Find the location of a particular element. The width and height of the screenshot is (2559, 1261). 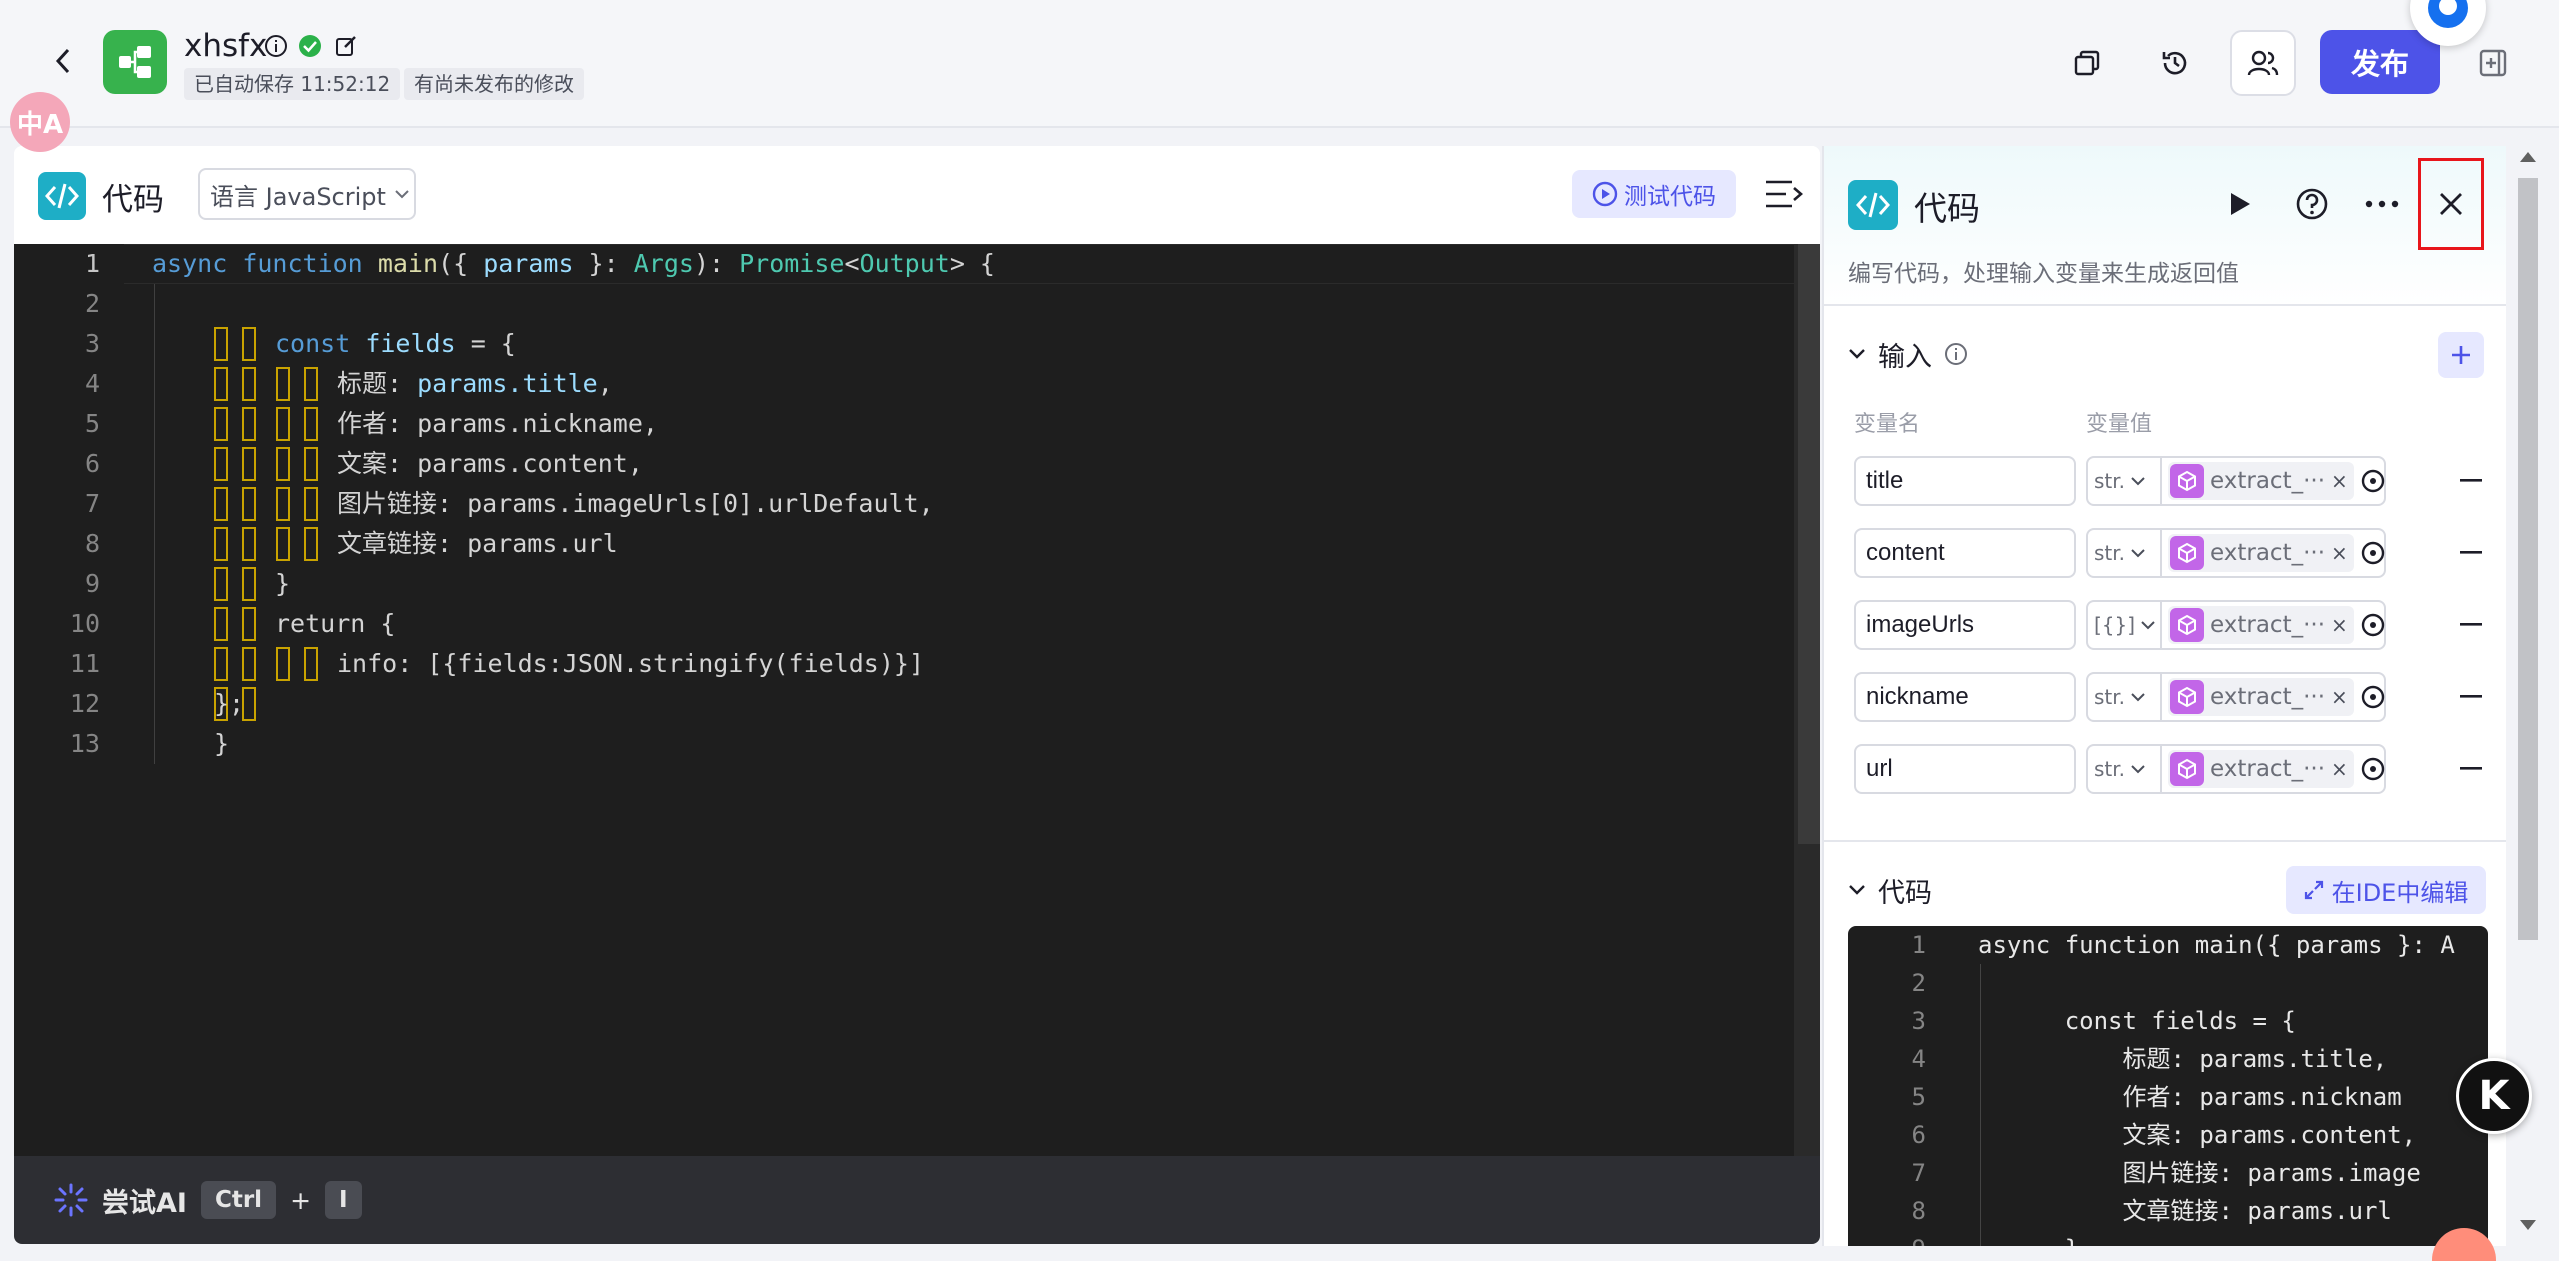

help-icon is located at coordinates (2312, 204).